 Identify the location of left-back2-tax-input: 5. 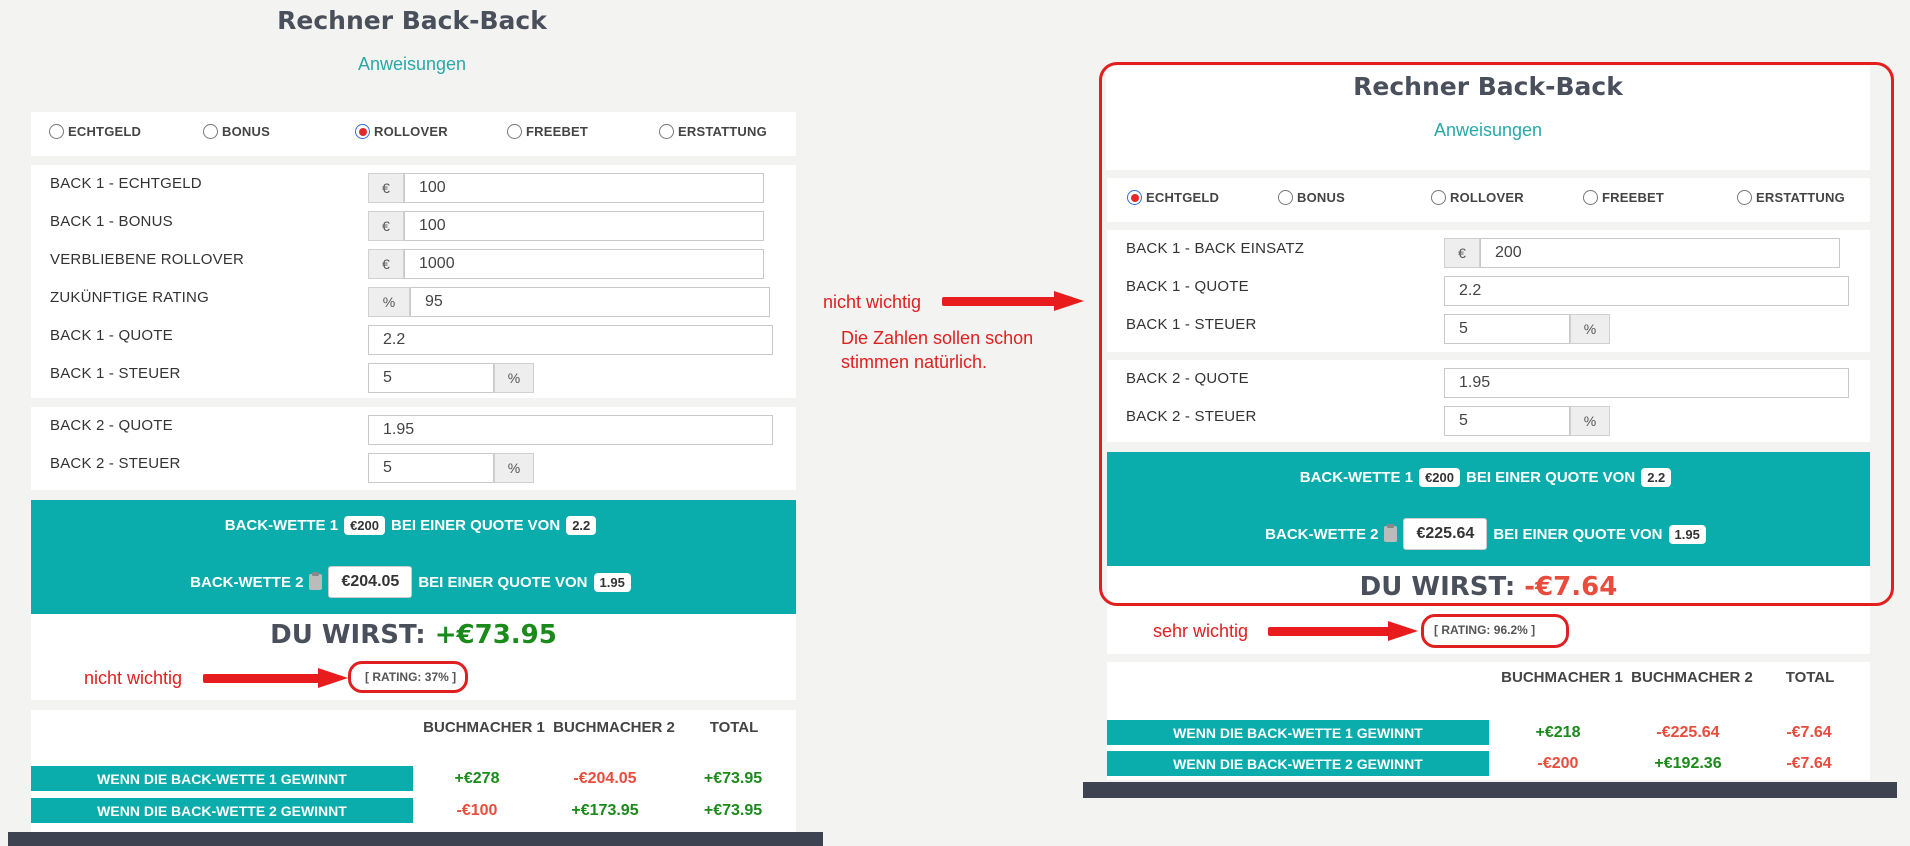
(431, 468).